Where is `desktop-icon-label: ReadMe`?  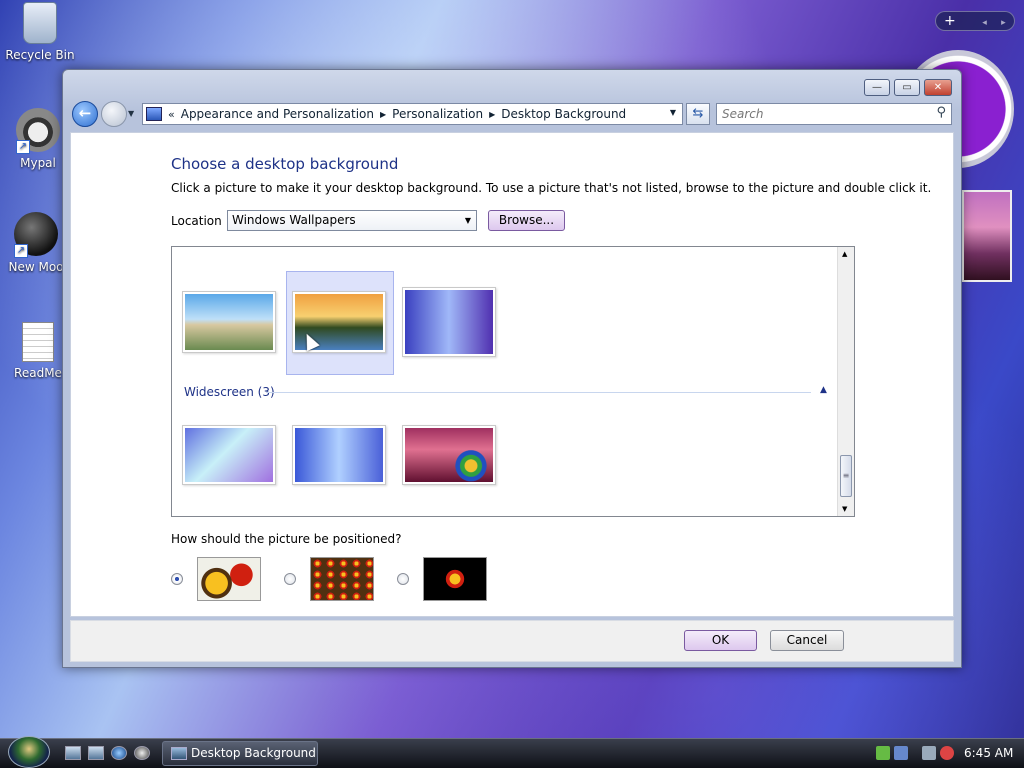
desktop-icon-label: ReadMe is located at coordinates (38, 373).